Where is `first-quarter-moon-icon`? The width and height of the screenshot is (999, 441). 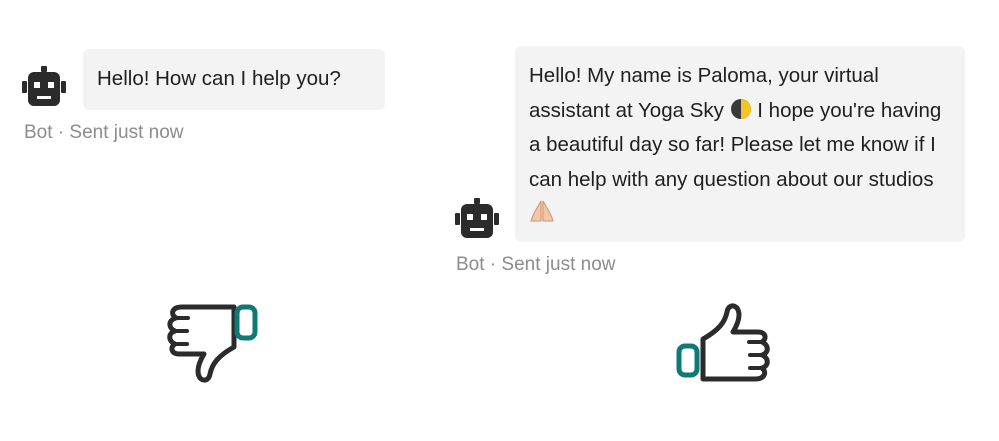 first-quarter-moon-icon is located at coordinates (740, 108).